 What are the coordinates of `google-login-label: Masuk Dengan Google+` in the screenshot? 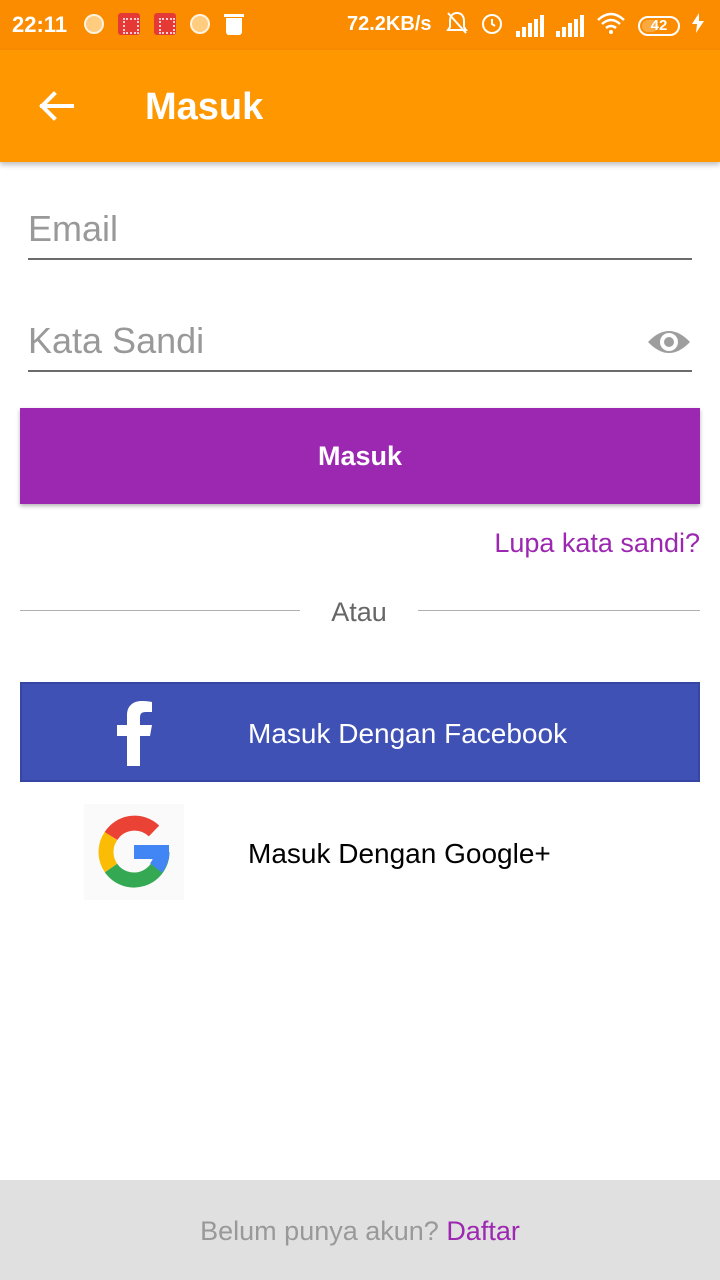 It's located at (399, 853).